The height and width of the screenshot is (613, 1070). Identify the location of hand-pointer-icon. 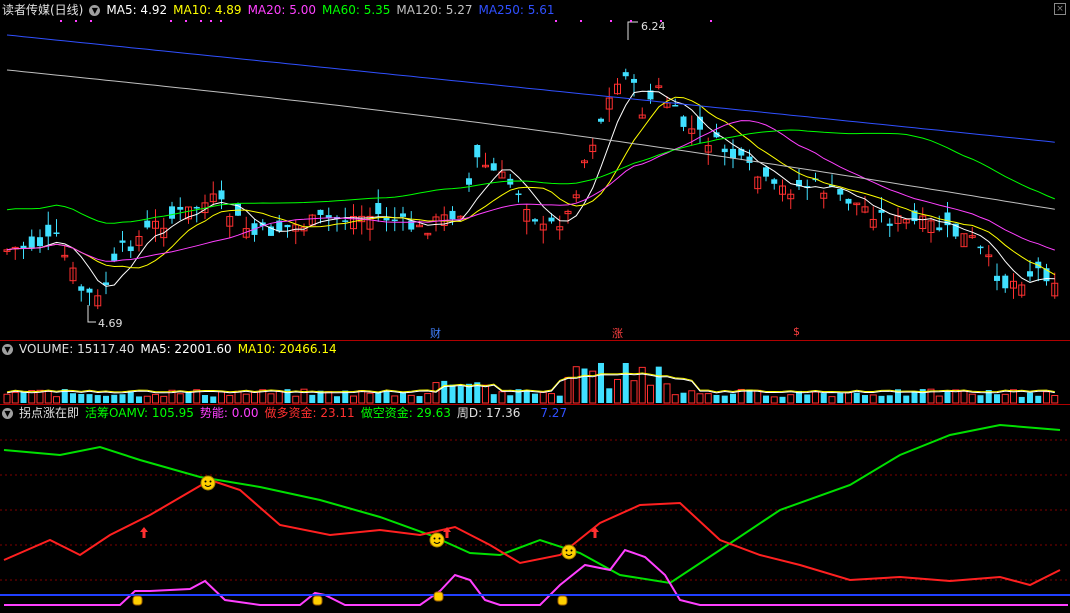
(562, 600).